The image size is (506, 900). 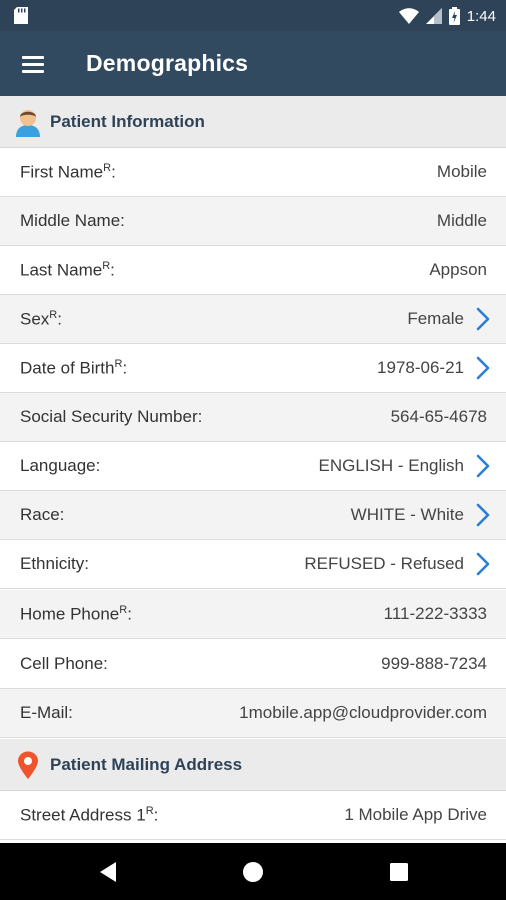 What do you see at coordinates (76, 613) in the screenshot?
I see `field-label: Home PhoneR:` at bounding box center [76, 613].